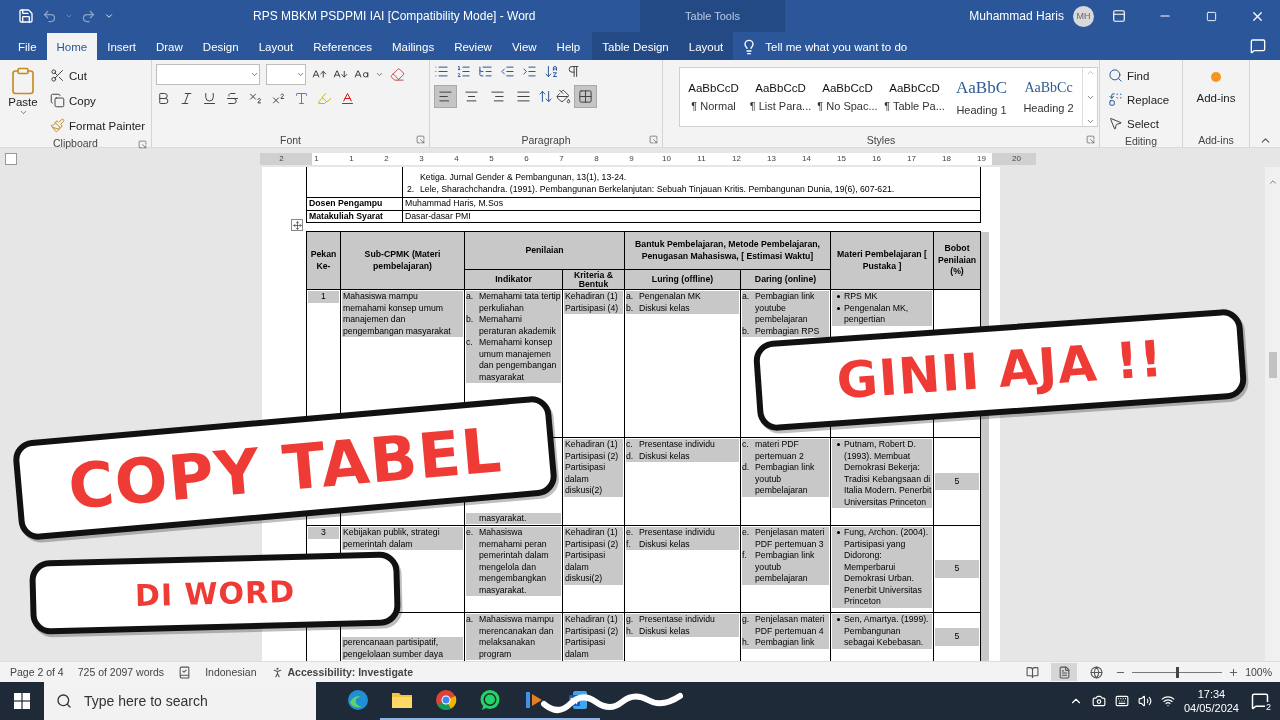  Describe the element at coordinates (1139, 123) in the screenshot. I see `editing-button: Select` at that location.